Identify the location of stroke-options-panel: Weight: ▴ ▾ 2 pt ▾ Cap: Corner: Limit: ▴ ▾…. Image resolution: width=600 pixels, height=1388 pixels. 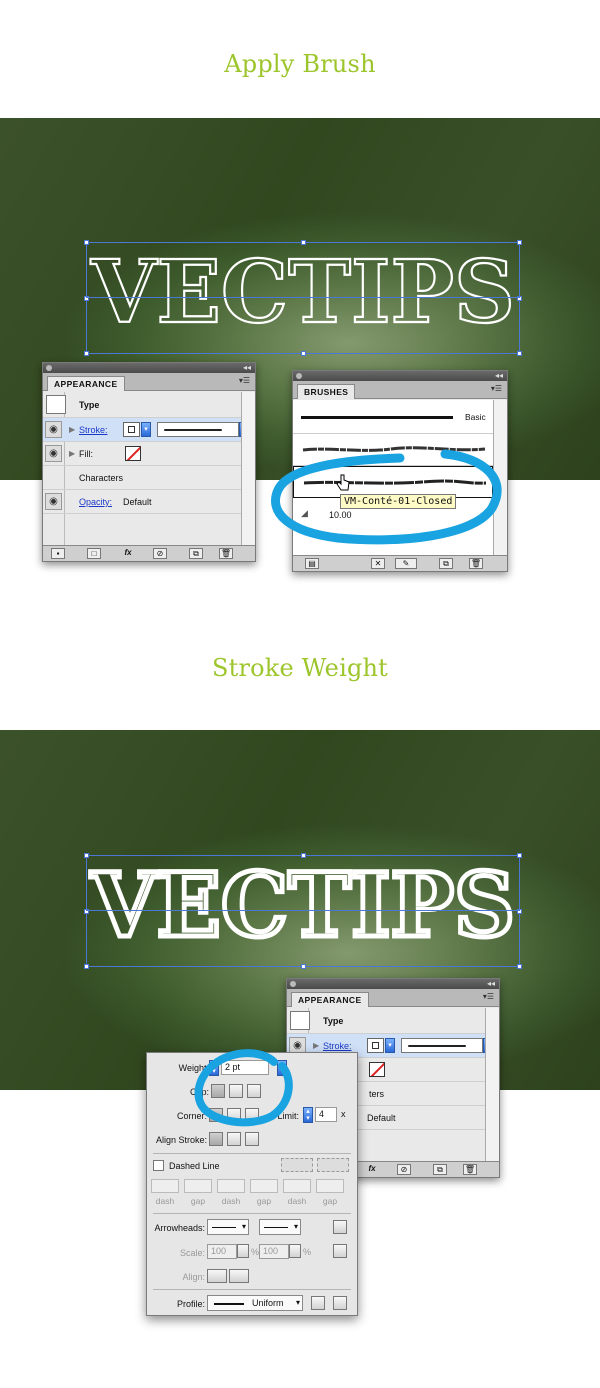
(252, 1184).